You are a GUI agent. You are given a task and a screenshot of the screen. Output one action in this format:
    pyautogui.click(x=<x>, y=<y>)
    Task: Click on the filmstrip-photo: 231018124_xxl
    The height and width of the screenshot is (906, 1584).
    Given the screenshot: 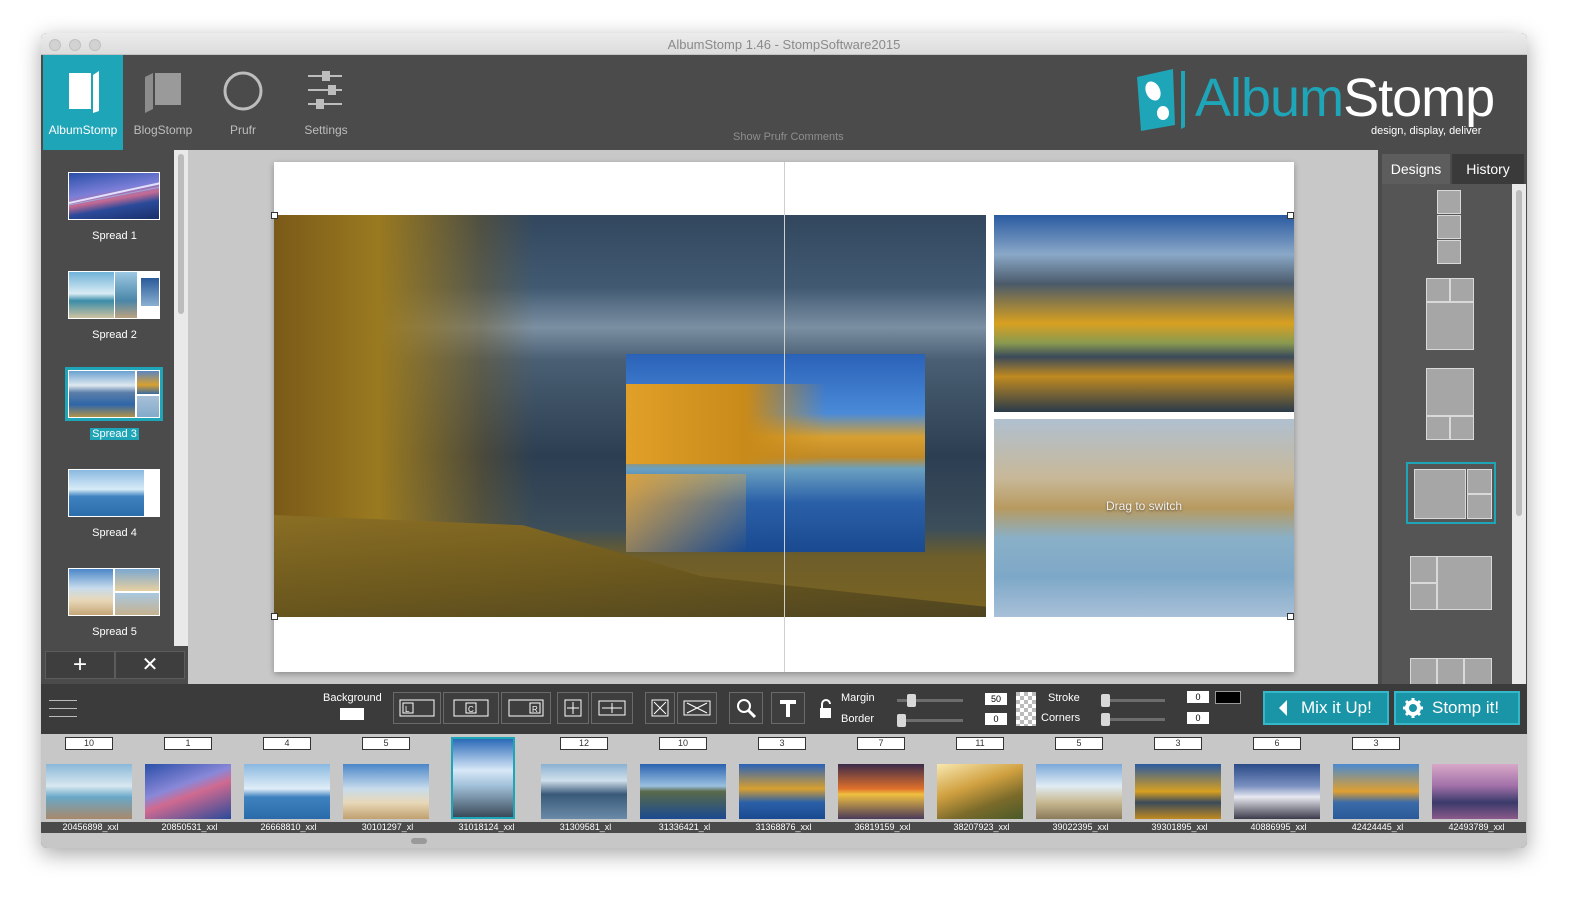 What is the action you would take?
    pyautogui.click(x=486, y=784)
    